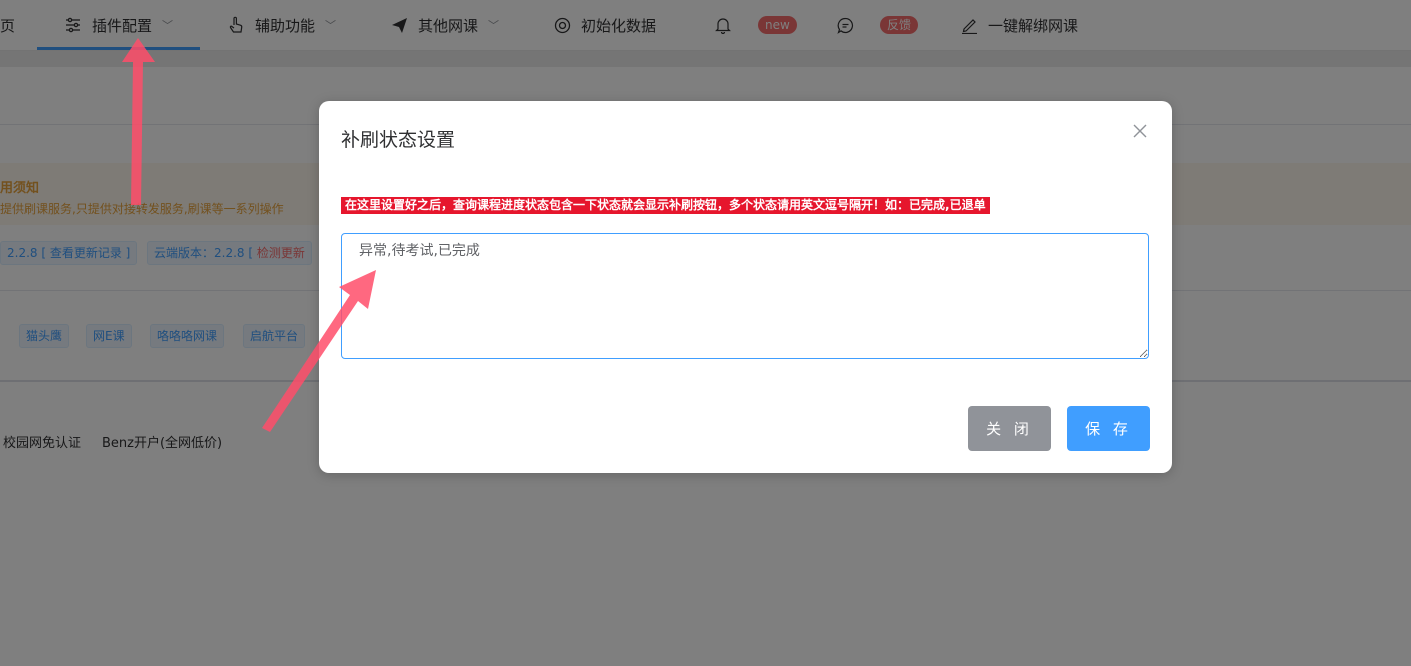  What do you see at coordinates (1108, 428) in the screenshot?
I see `save-button: 保 存` at bounding box center [1108, 428].